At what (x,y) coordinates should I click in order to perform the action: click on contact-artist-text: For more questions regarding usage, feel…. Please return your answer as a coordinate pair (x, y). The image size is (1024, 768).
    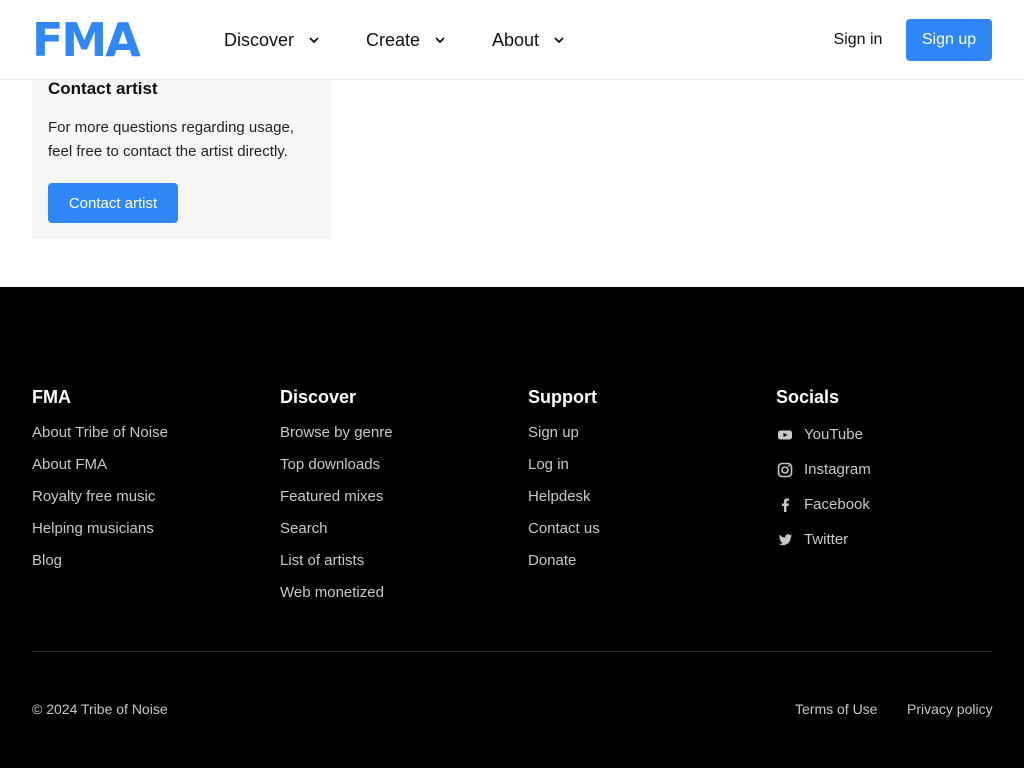
    Looking at the image, I should click on (171, 139).